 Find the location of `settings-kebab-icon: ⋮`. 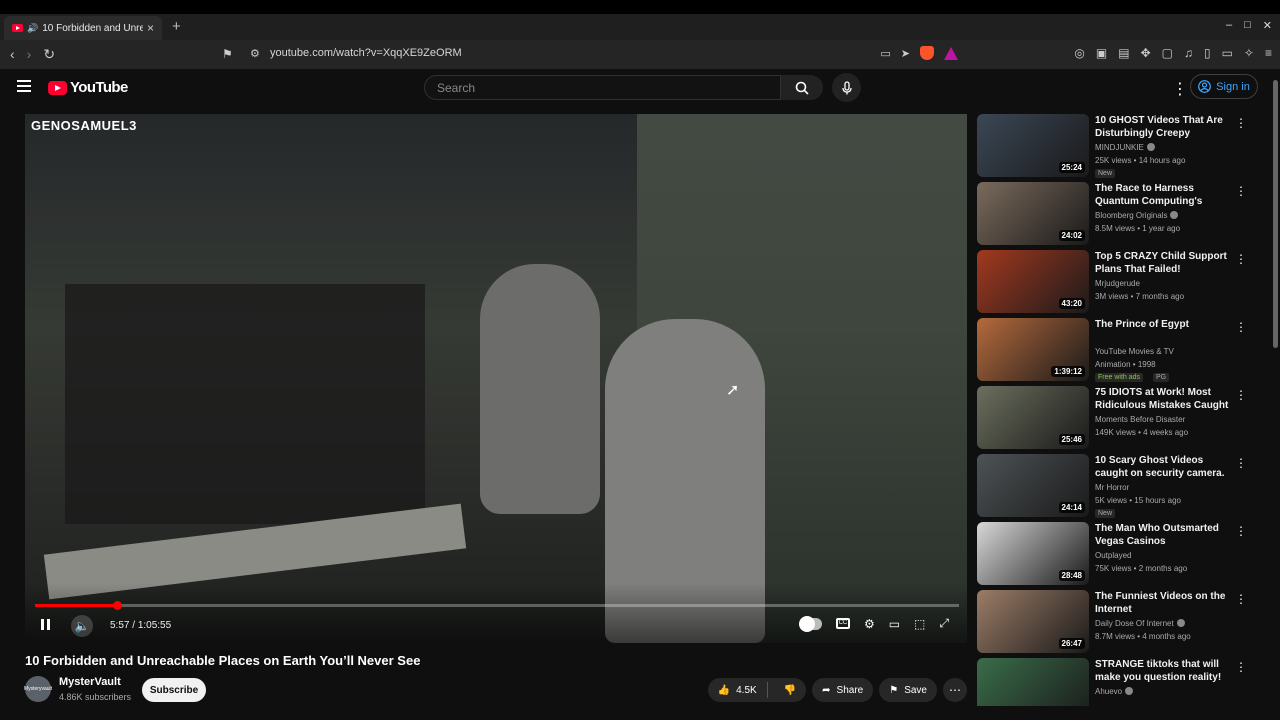

settings-kebab-icon: ⋮ is located at coordinates (1180, 89).